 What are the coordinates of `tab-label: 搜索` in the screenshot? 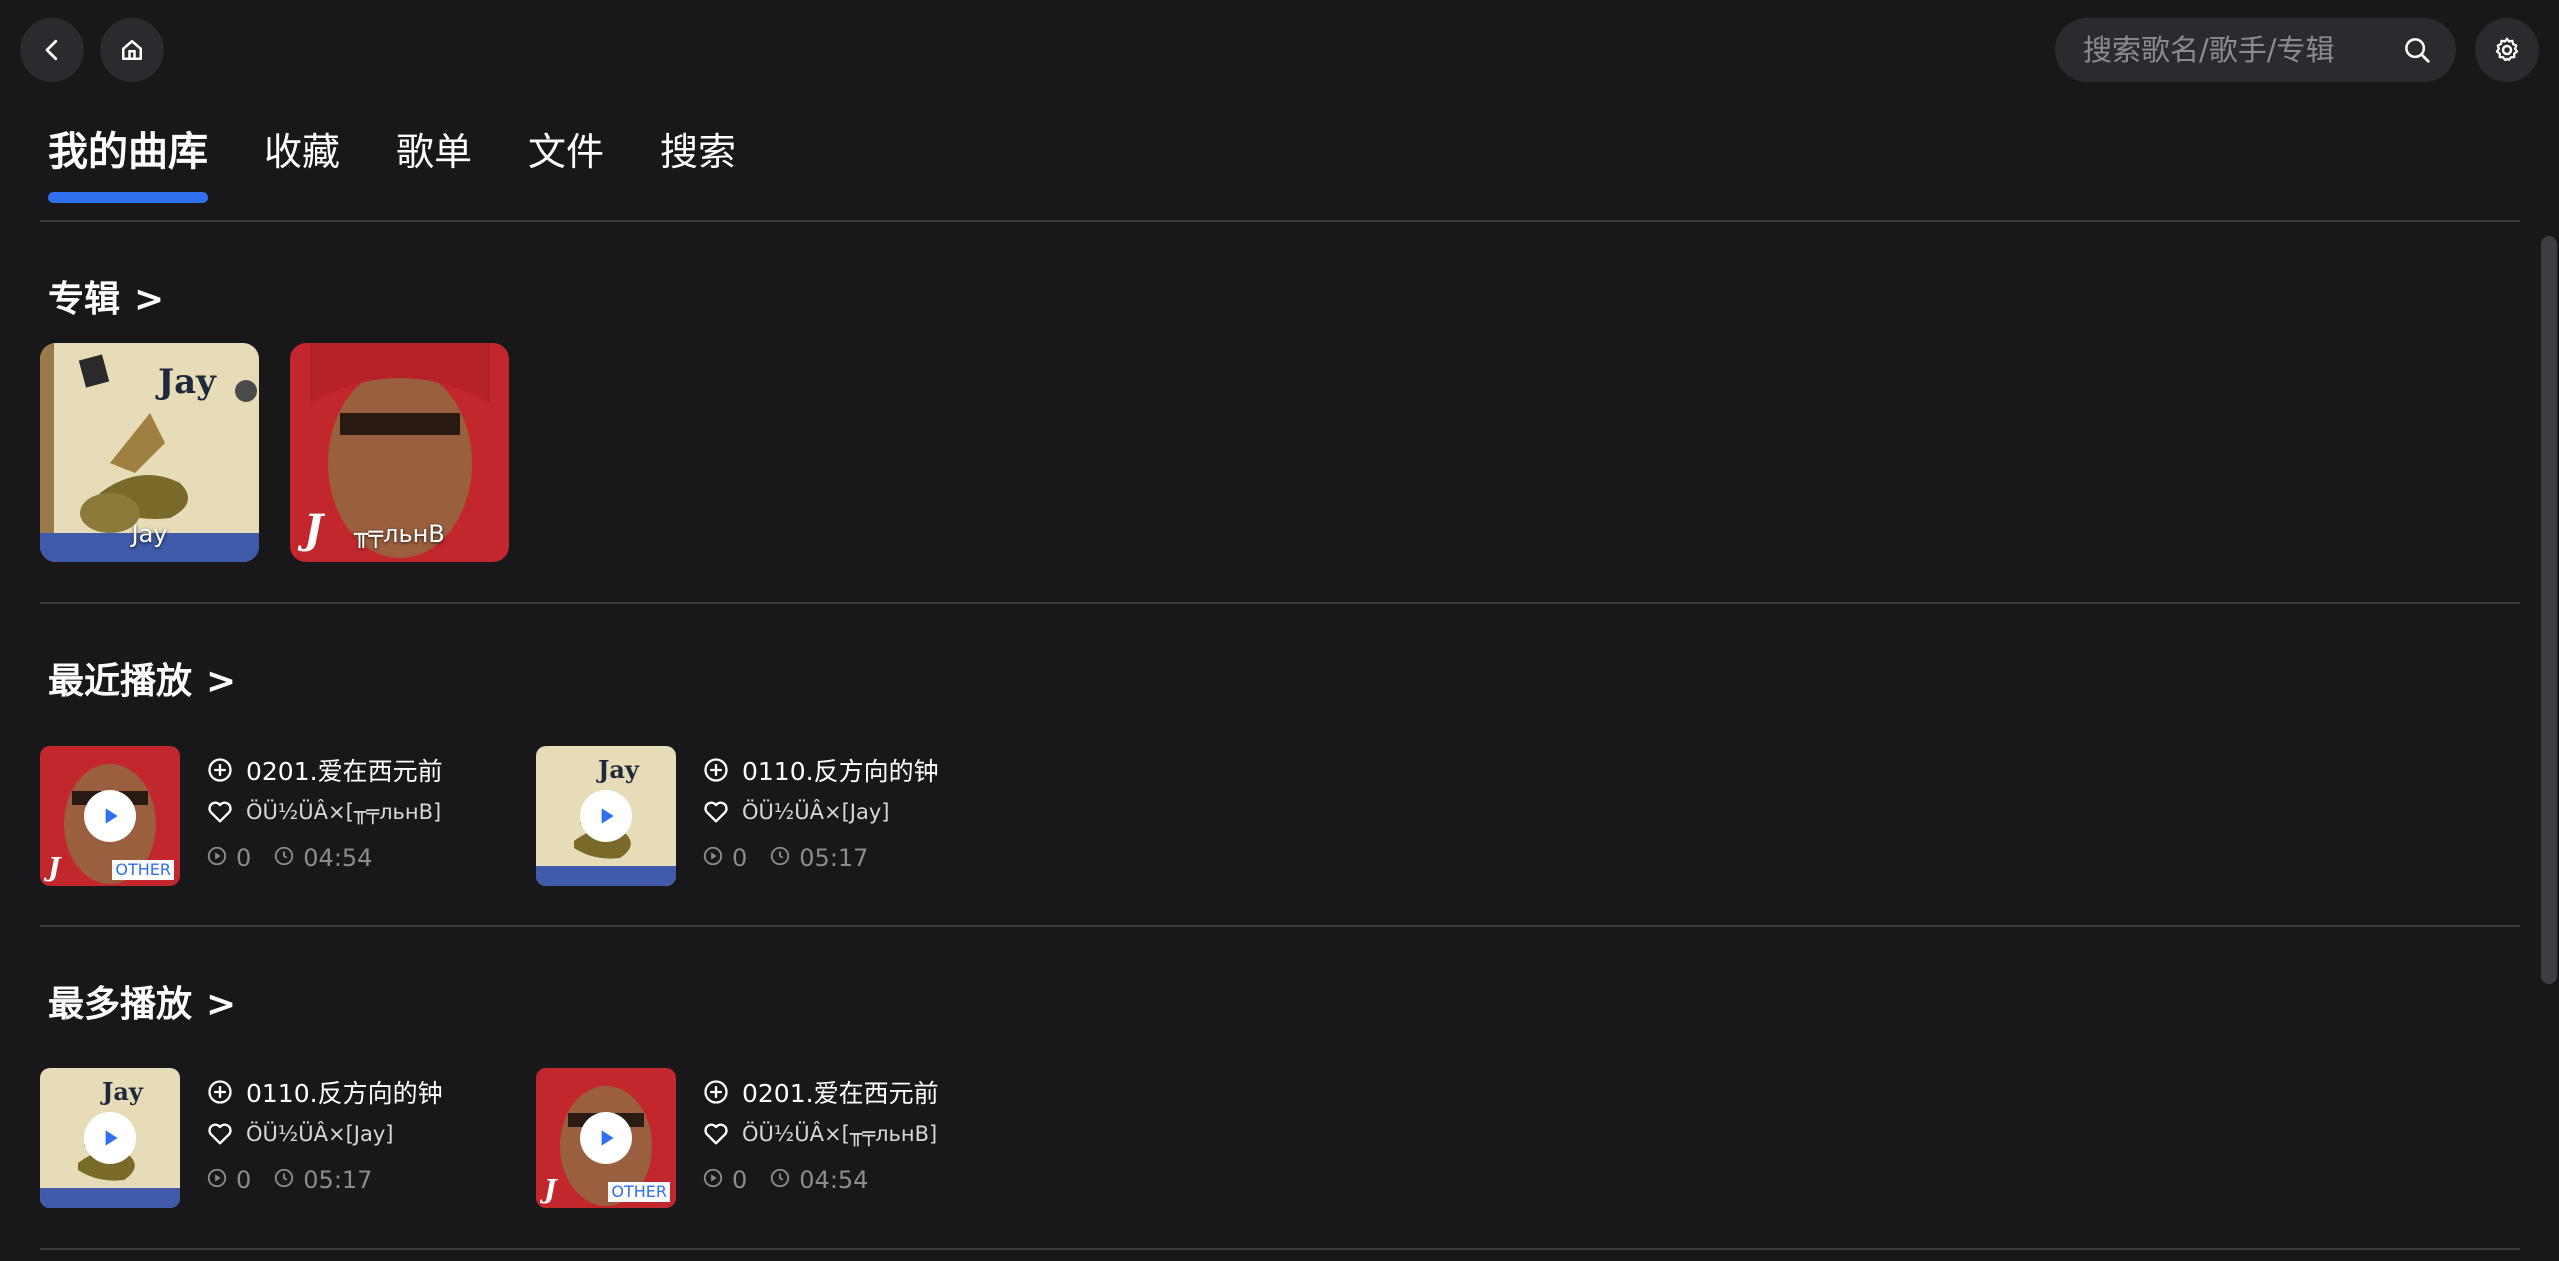 It's located at (698, 152).